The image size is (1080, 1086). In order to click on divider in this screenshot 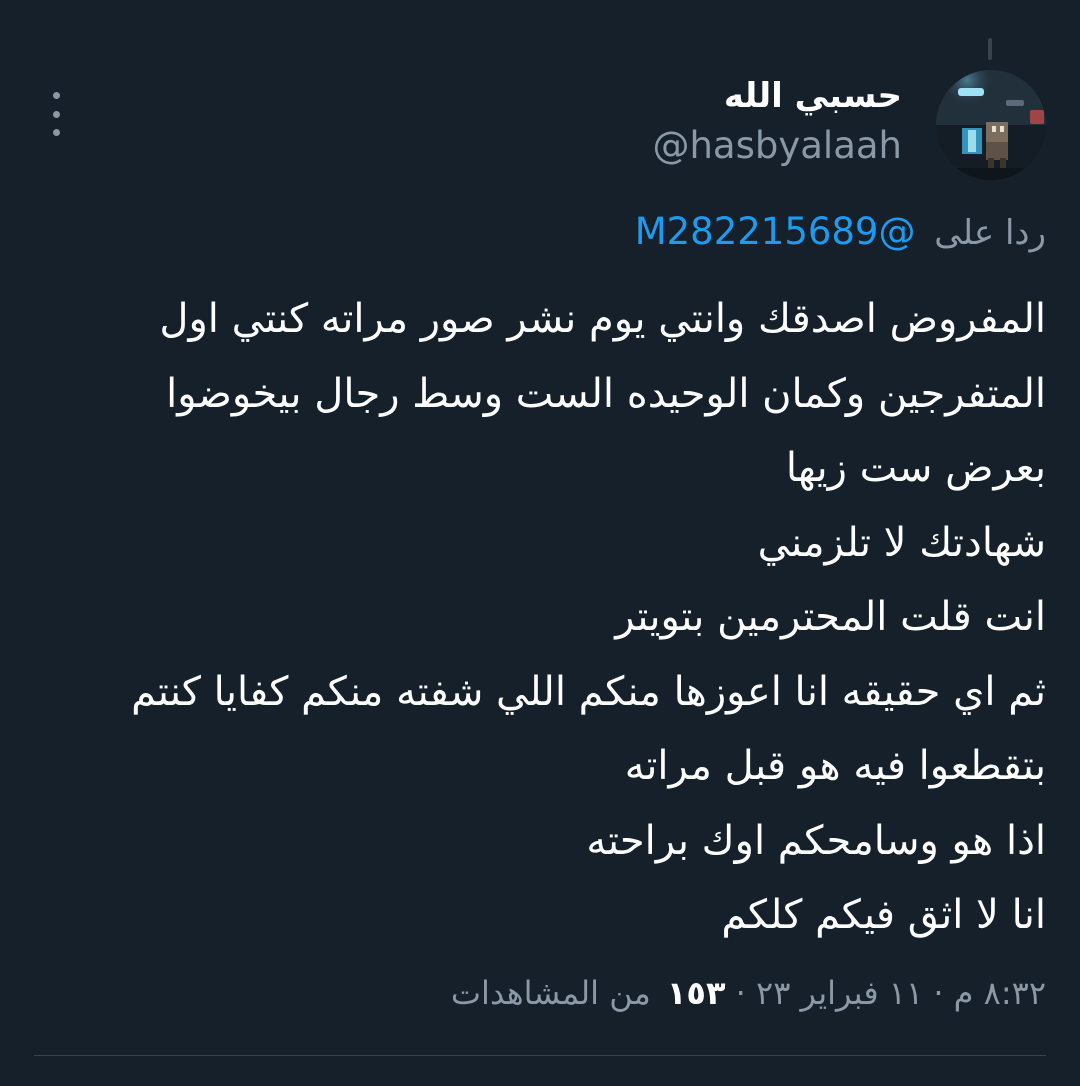, I will do `click(540, 1055)`.